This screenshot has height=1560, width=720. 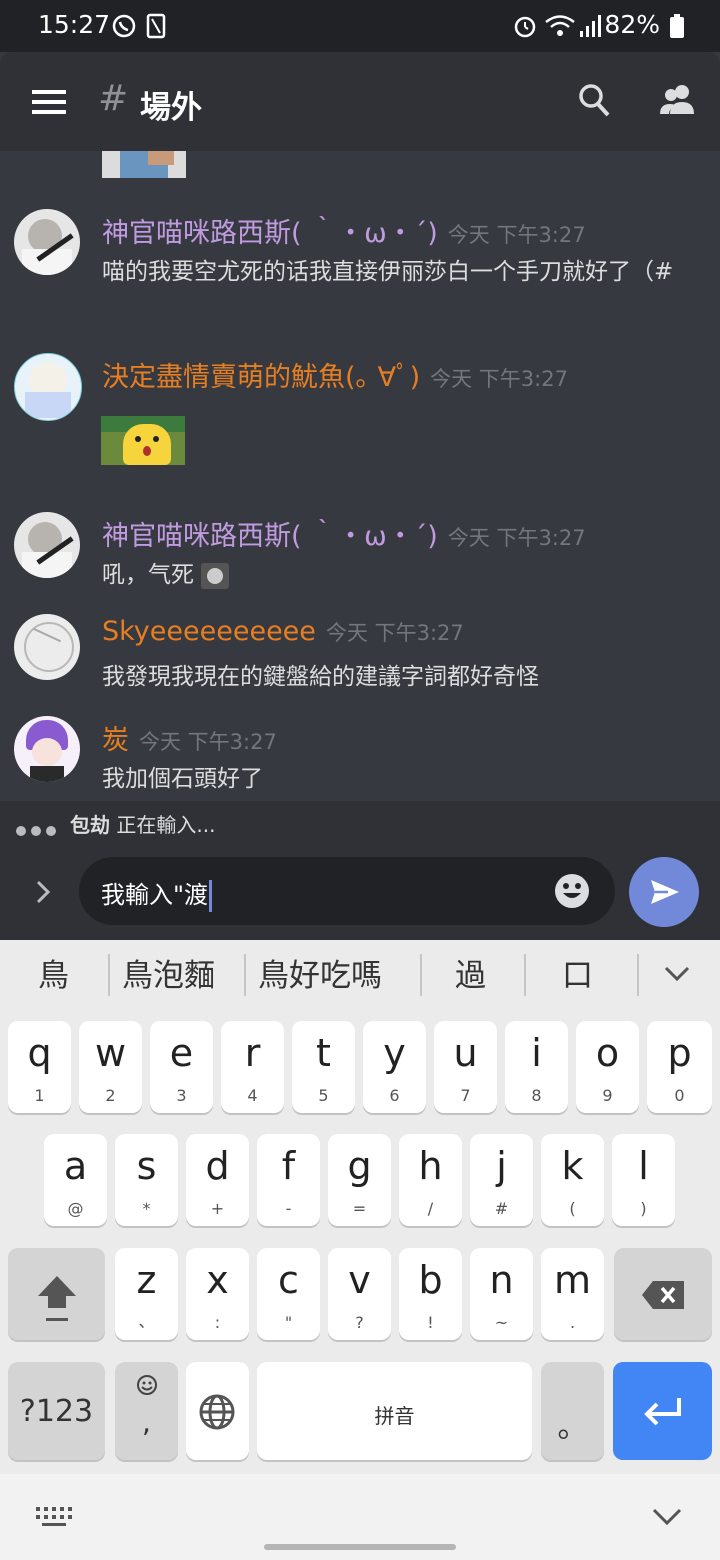 I want to click on hide-keyboard-icon, so click(x=667, y=1519).